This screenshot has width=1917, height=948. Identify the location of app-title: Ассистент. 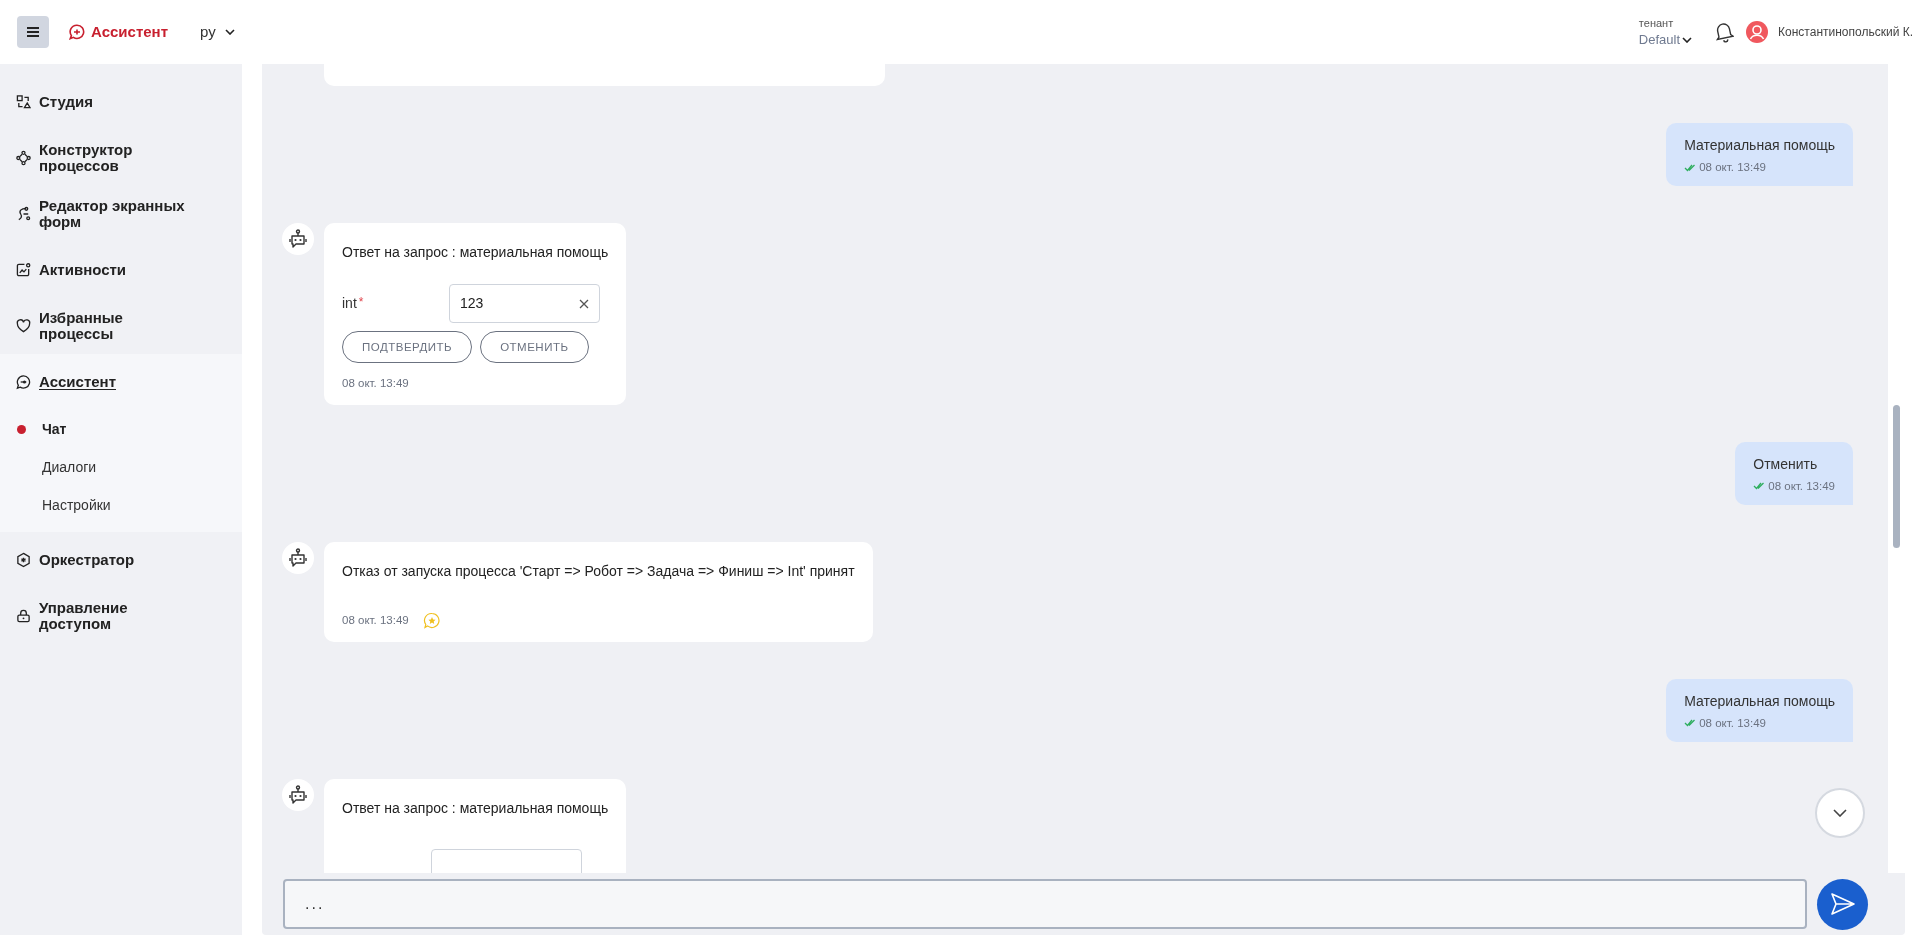
(129, 32).